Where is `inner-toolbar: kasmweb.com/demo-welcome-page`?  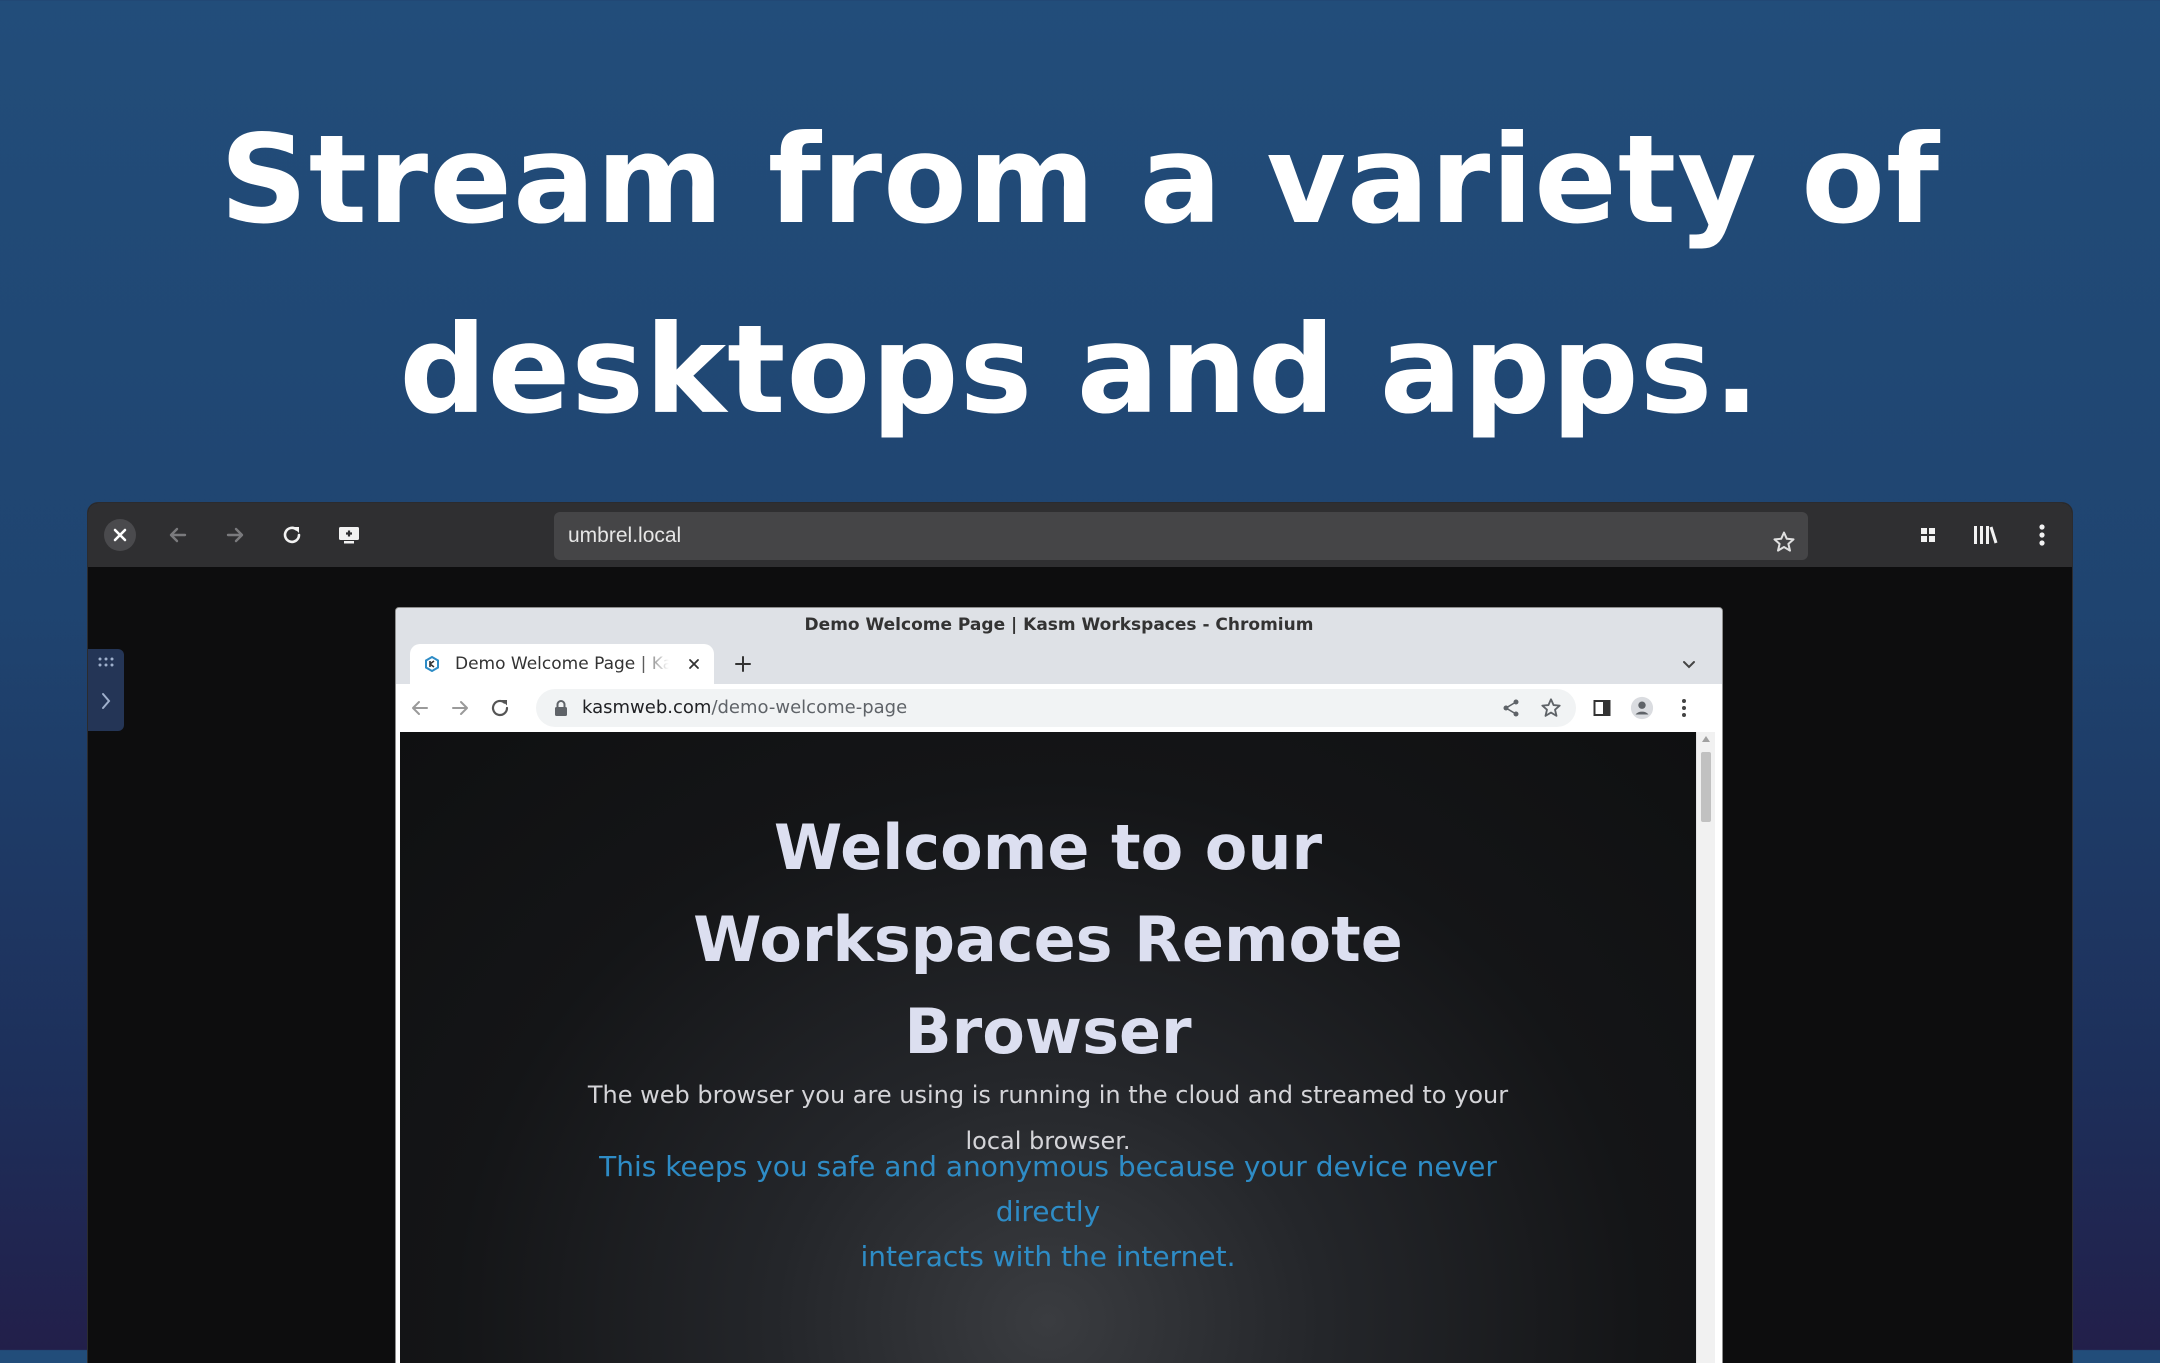 inner-toolbar: kasmweb.com/demo-welcome-page is located at coordinates (1059, 708).